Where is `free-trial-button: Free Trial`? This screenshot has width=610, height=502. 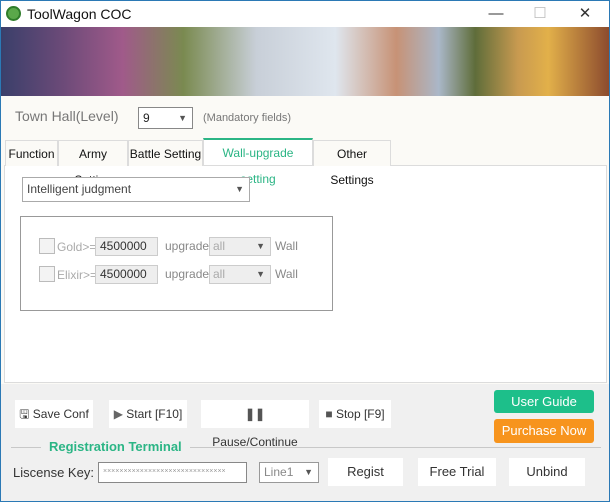
free-trial-button: Free Trial is located at coordinates (457, 472).